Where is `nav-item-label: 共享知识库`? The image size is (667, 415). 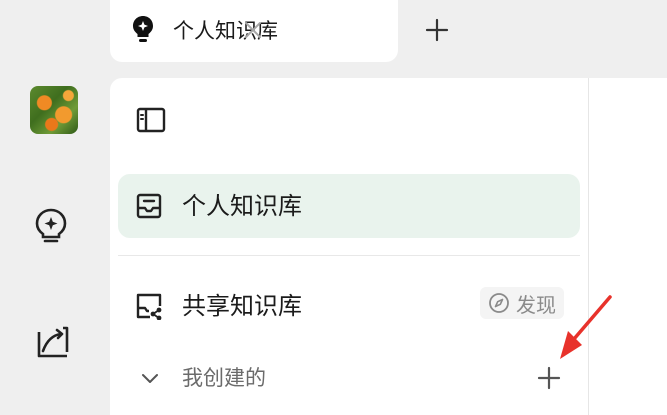 nav-item-label: 共享知识库 is located at coordinates (242, 306).